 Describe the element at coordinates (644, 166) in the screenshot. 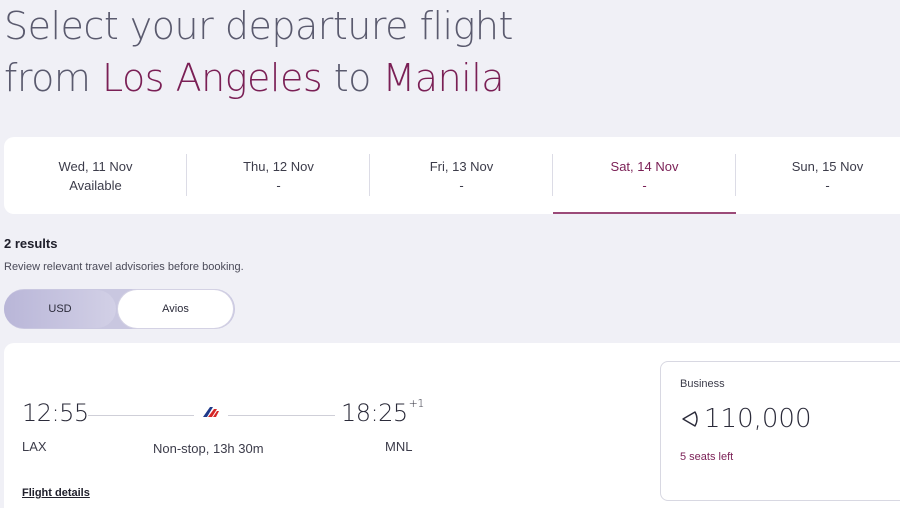

I see `date-label: Sat, 14 Nov` at that location.